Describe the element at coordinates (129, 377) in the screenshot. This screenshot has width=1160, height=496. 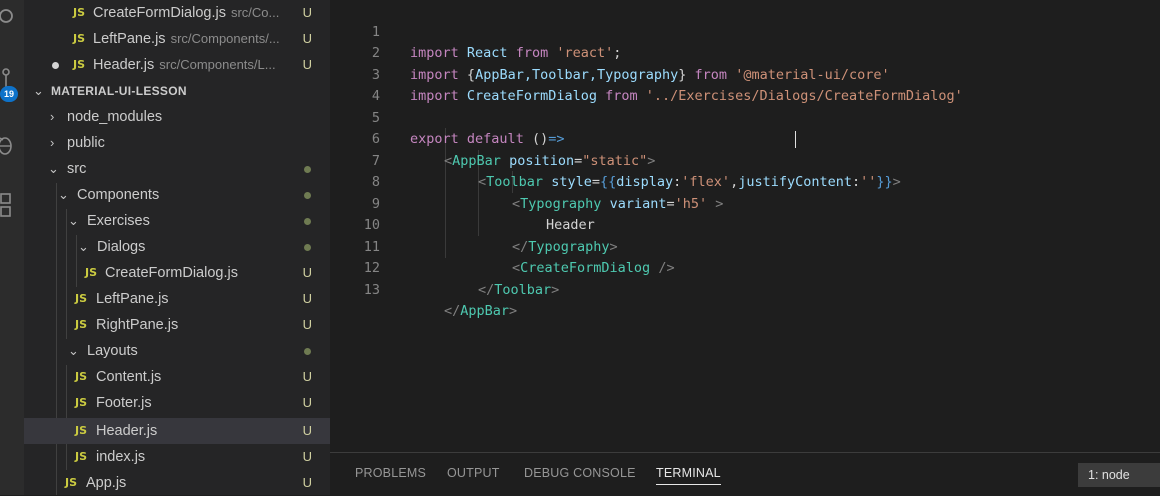
I see `file-label: Content.js` at that location.